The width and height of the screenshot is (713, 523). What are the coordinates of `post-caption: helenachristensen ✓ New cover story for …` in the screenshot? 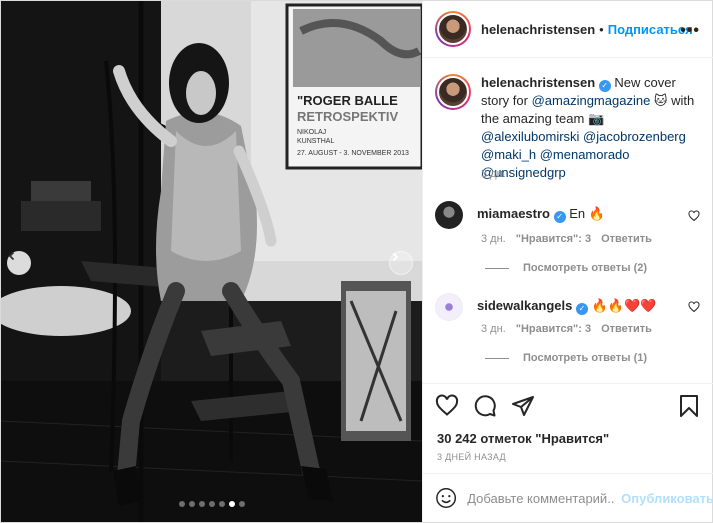 It's located at (570, 128).